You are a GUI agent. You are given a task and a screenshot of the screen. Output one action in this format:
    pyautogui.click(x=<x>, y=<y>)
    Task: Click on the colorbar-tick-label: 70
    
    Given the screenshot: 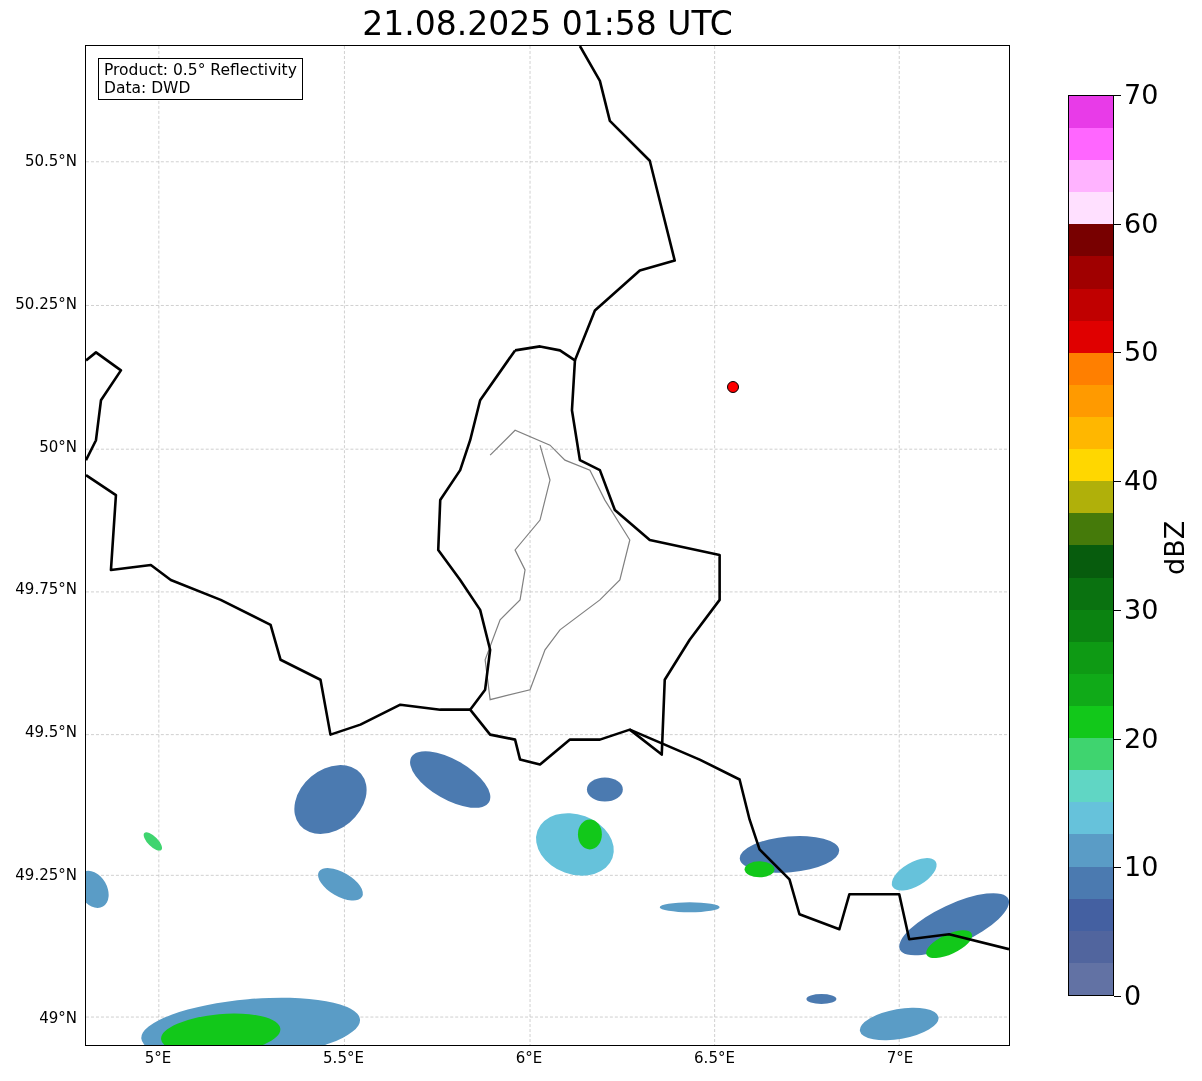 What is the action you would take?
    pyautogui.click(x=1136, y=95)
    